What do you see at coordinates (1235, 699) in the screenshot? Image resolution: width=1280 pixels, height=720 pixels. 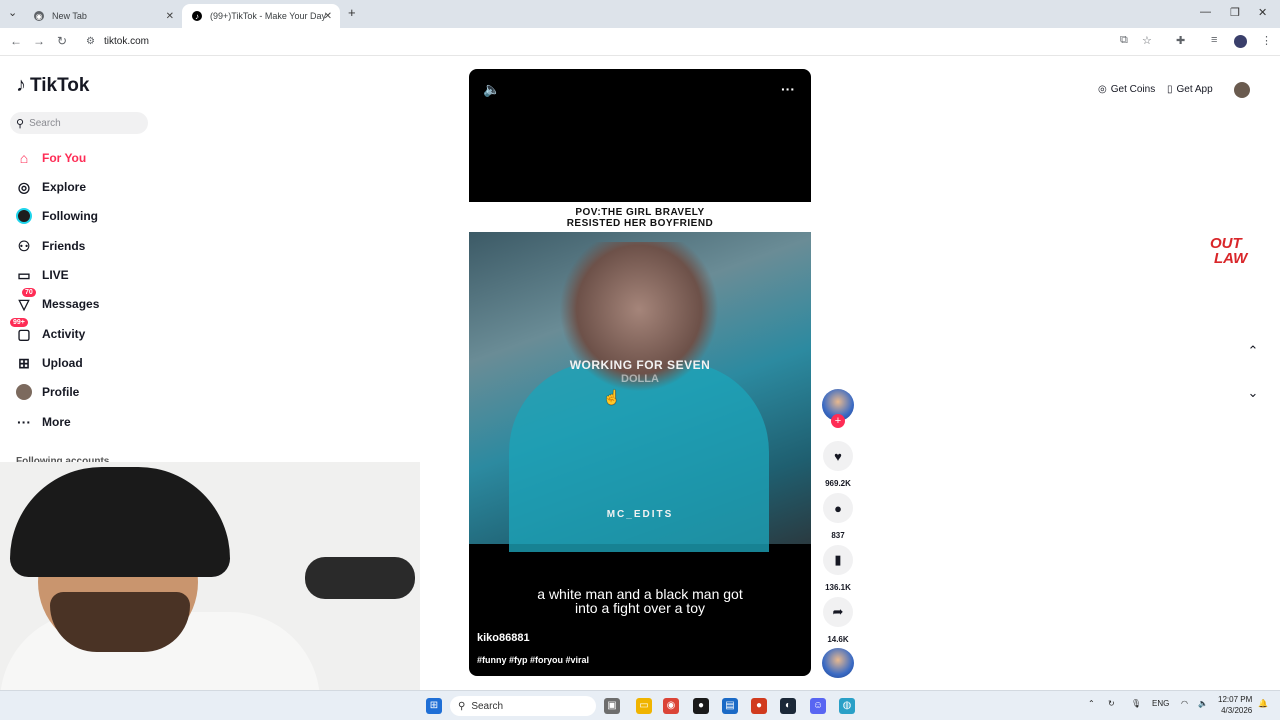 I see `clock-time: 12:07 PM` at bounding box center [1235, 699].